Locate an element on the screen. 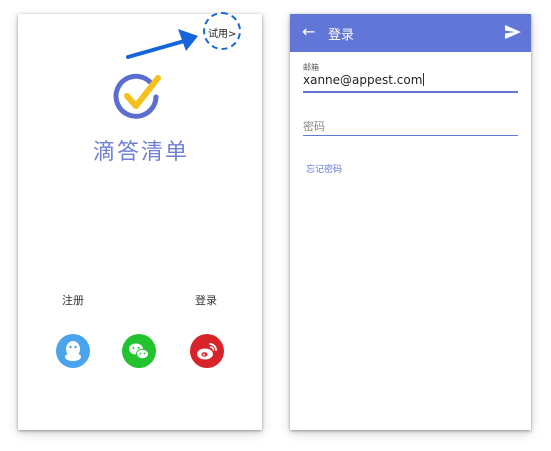 Image resolution: width=551 pixels, height=451 pixels. try-button: 试用> is located at coordinates (222, 32).